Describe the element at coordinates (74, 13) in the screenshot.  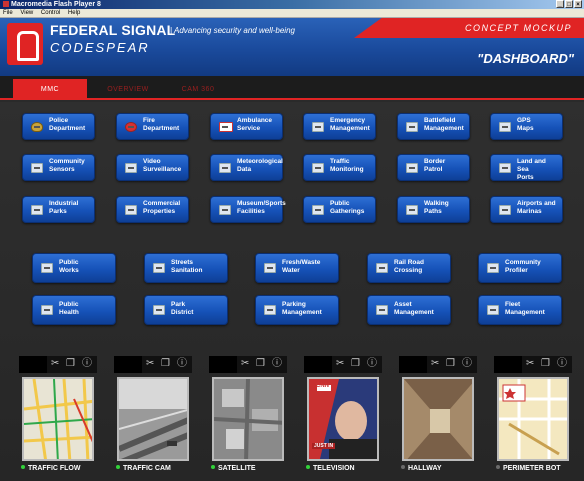
I see `menu-help: Help` at that location.